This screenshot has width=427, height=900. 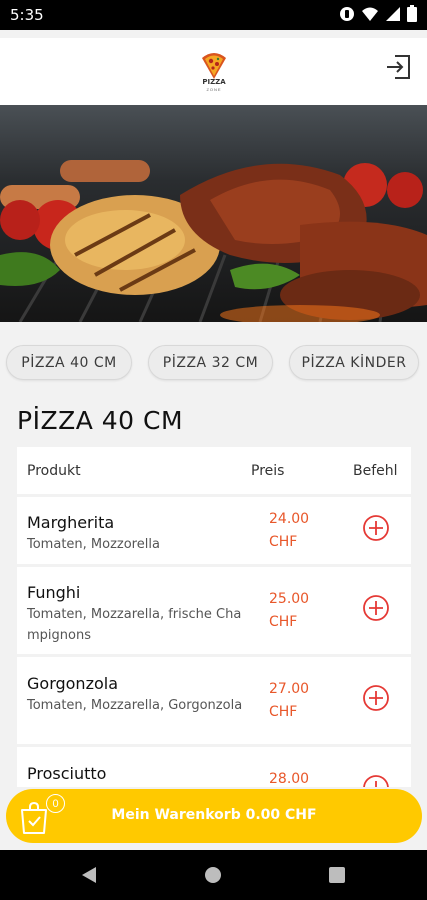 I want to click on status-icons, so click(x=378, y=13).